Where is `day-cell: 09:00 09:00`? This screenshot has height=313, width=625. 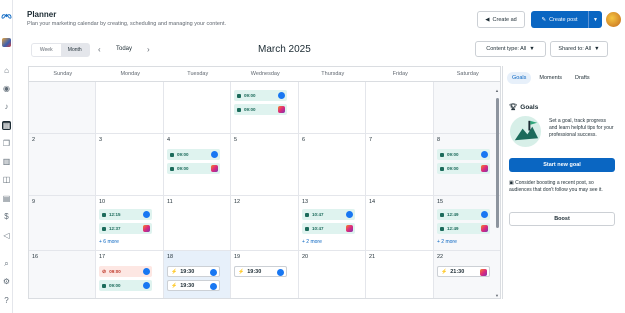
day-cell: 09:00 09:00 is located at coordinates (265, 108).